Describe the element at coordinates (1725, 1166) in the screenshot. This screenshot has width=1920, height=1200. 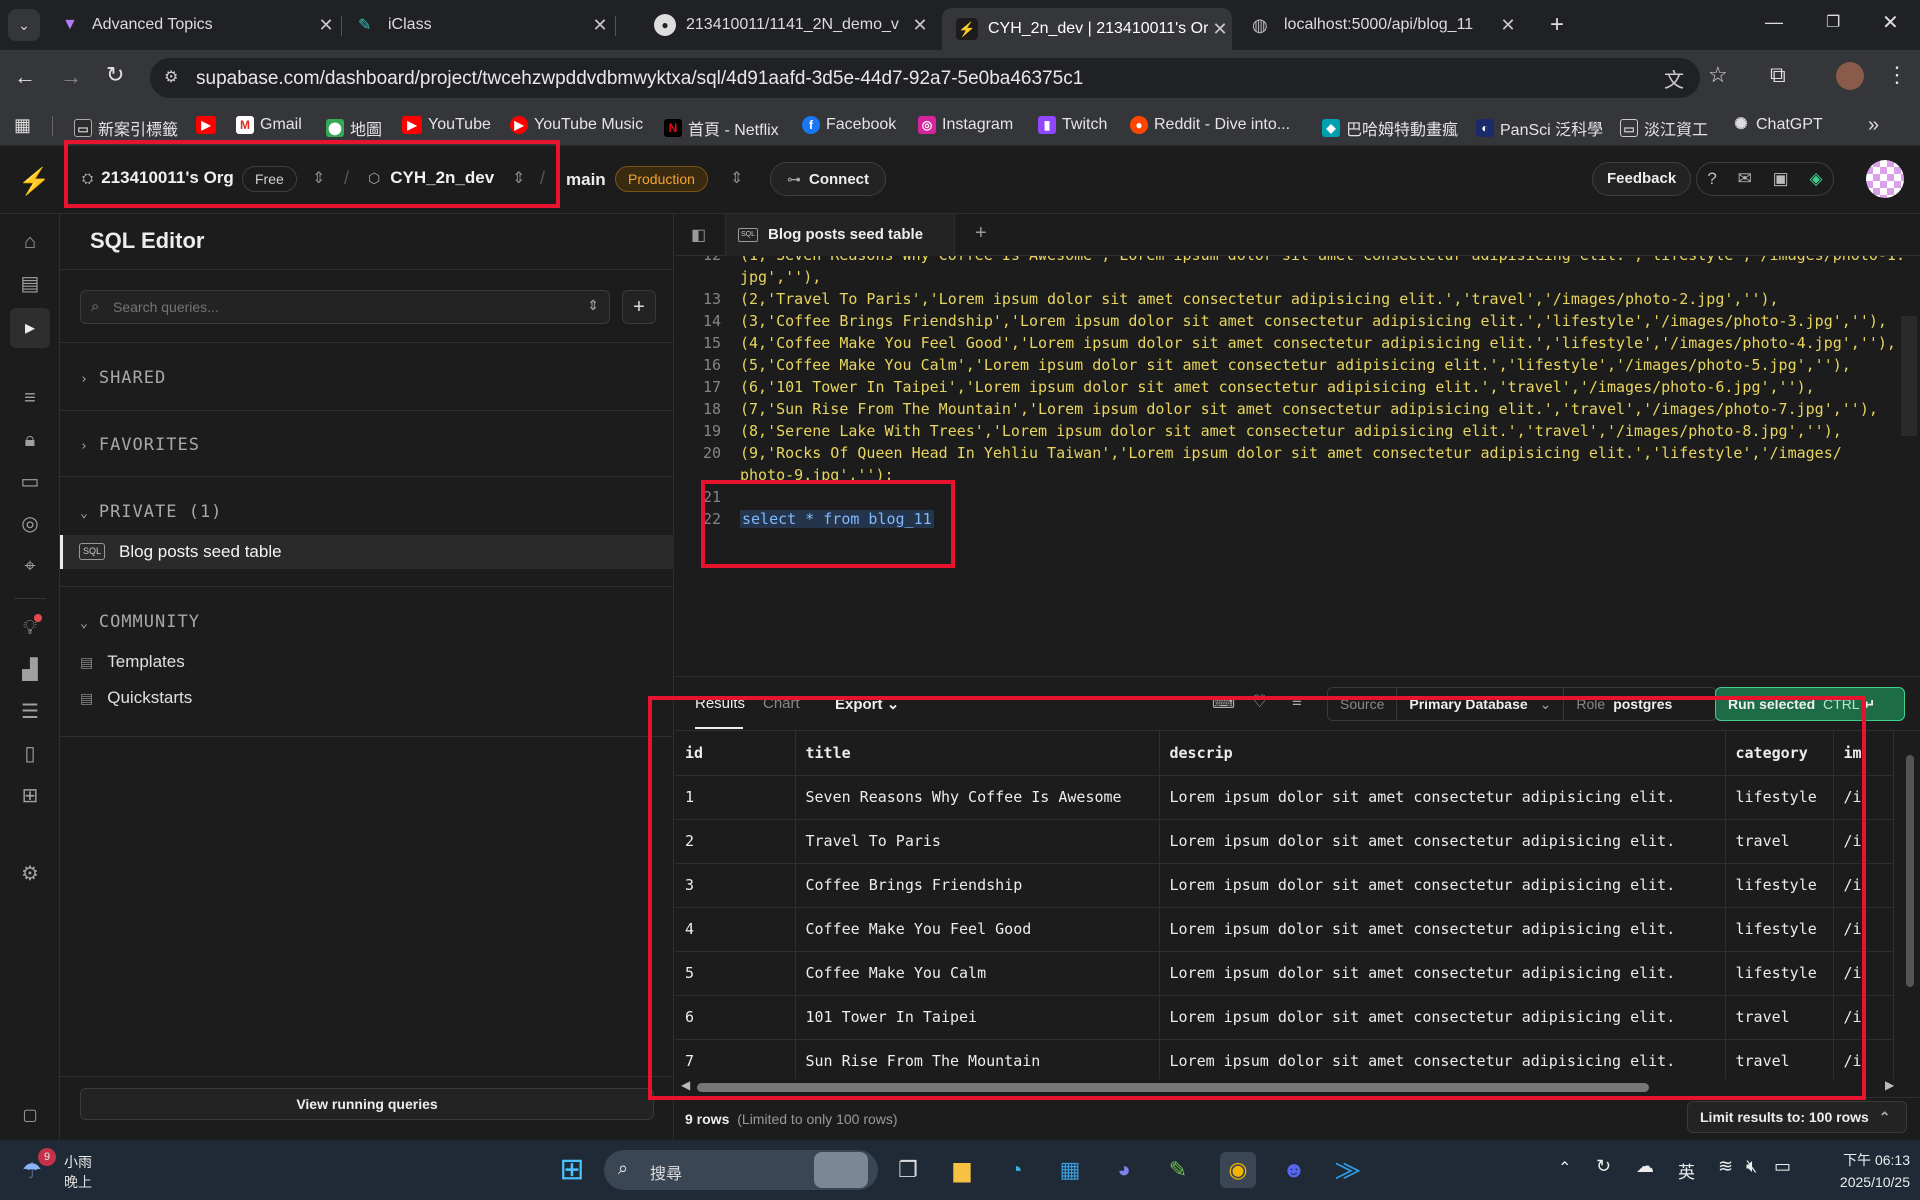
I see `wifi-icon: ≋` at that location.